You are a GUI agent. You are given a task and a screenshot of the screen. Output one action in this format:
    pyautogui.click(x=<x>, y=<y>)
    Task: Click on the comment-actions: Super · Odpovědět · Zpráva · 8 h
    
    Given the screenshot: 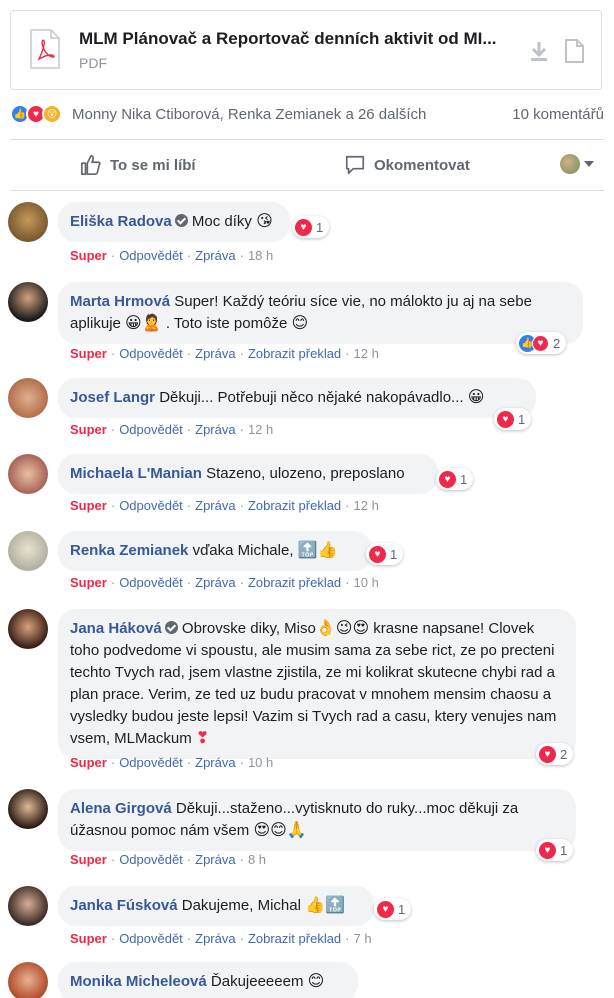 What is the action you would take?
    pyautogui.click(x=168, y=859)
    